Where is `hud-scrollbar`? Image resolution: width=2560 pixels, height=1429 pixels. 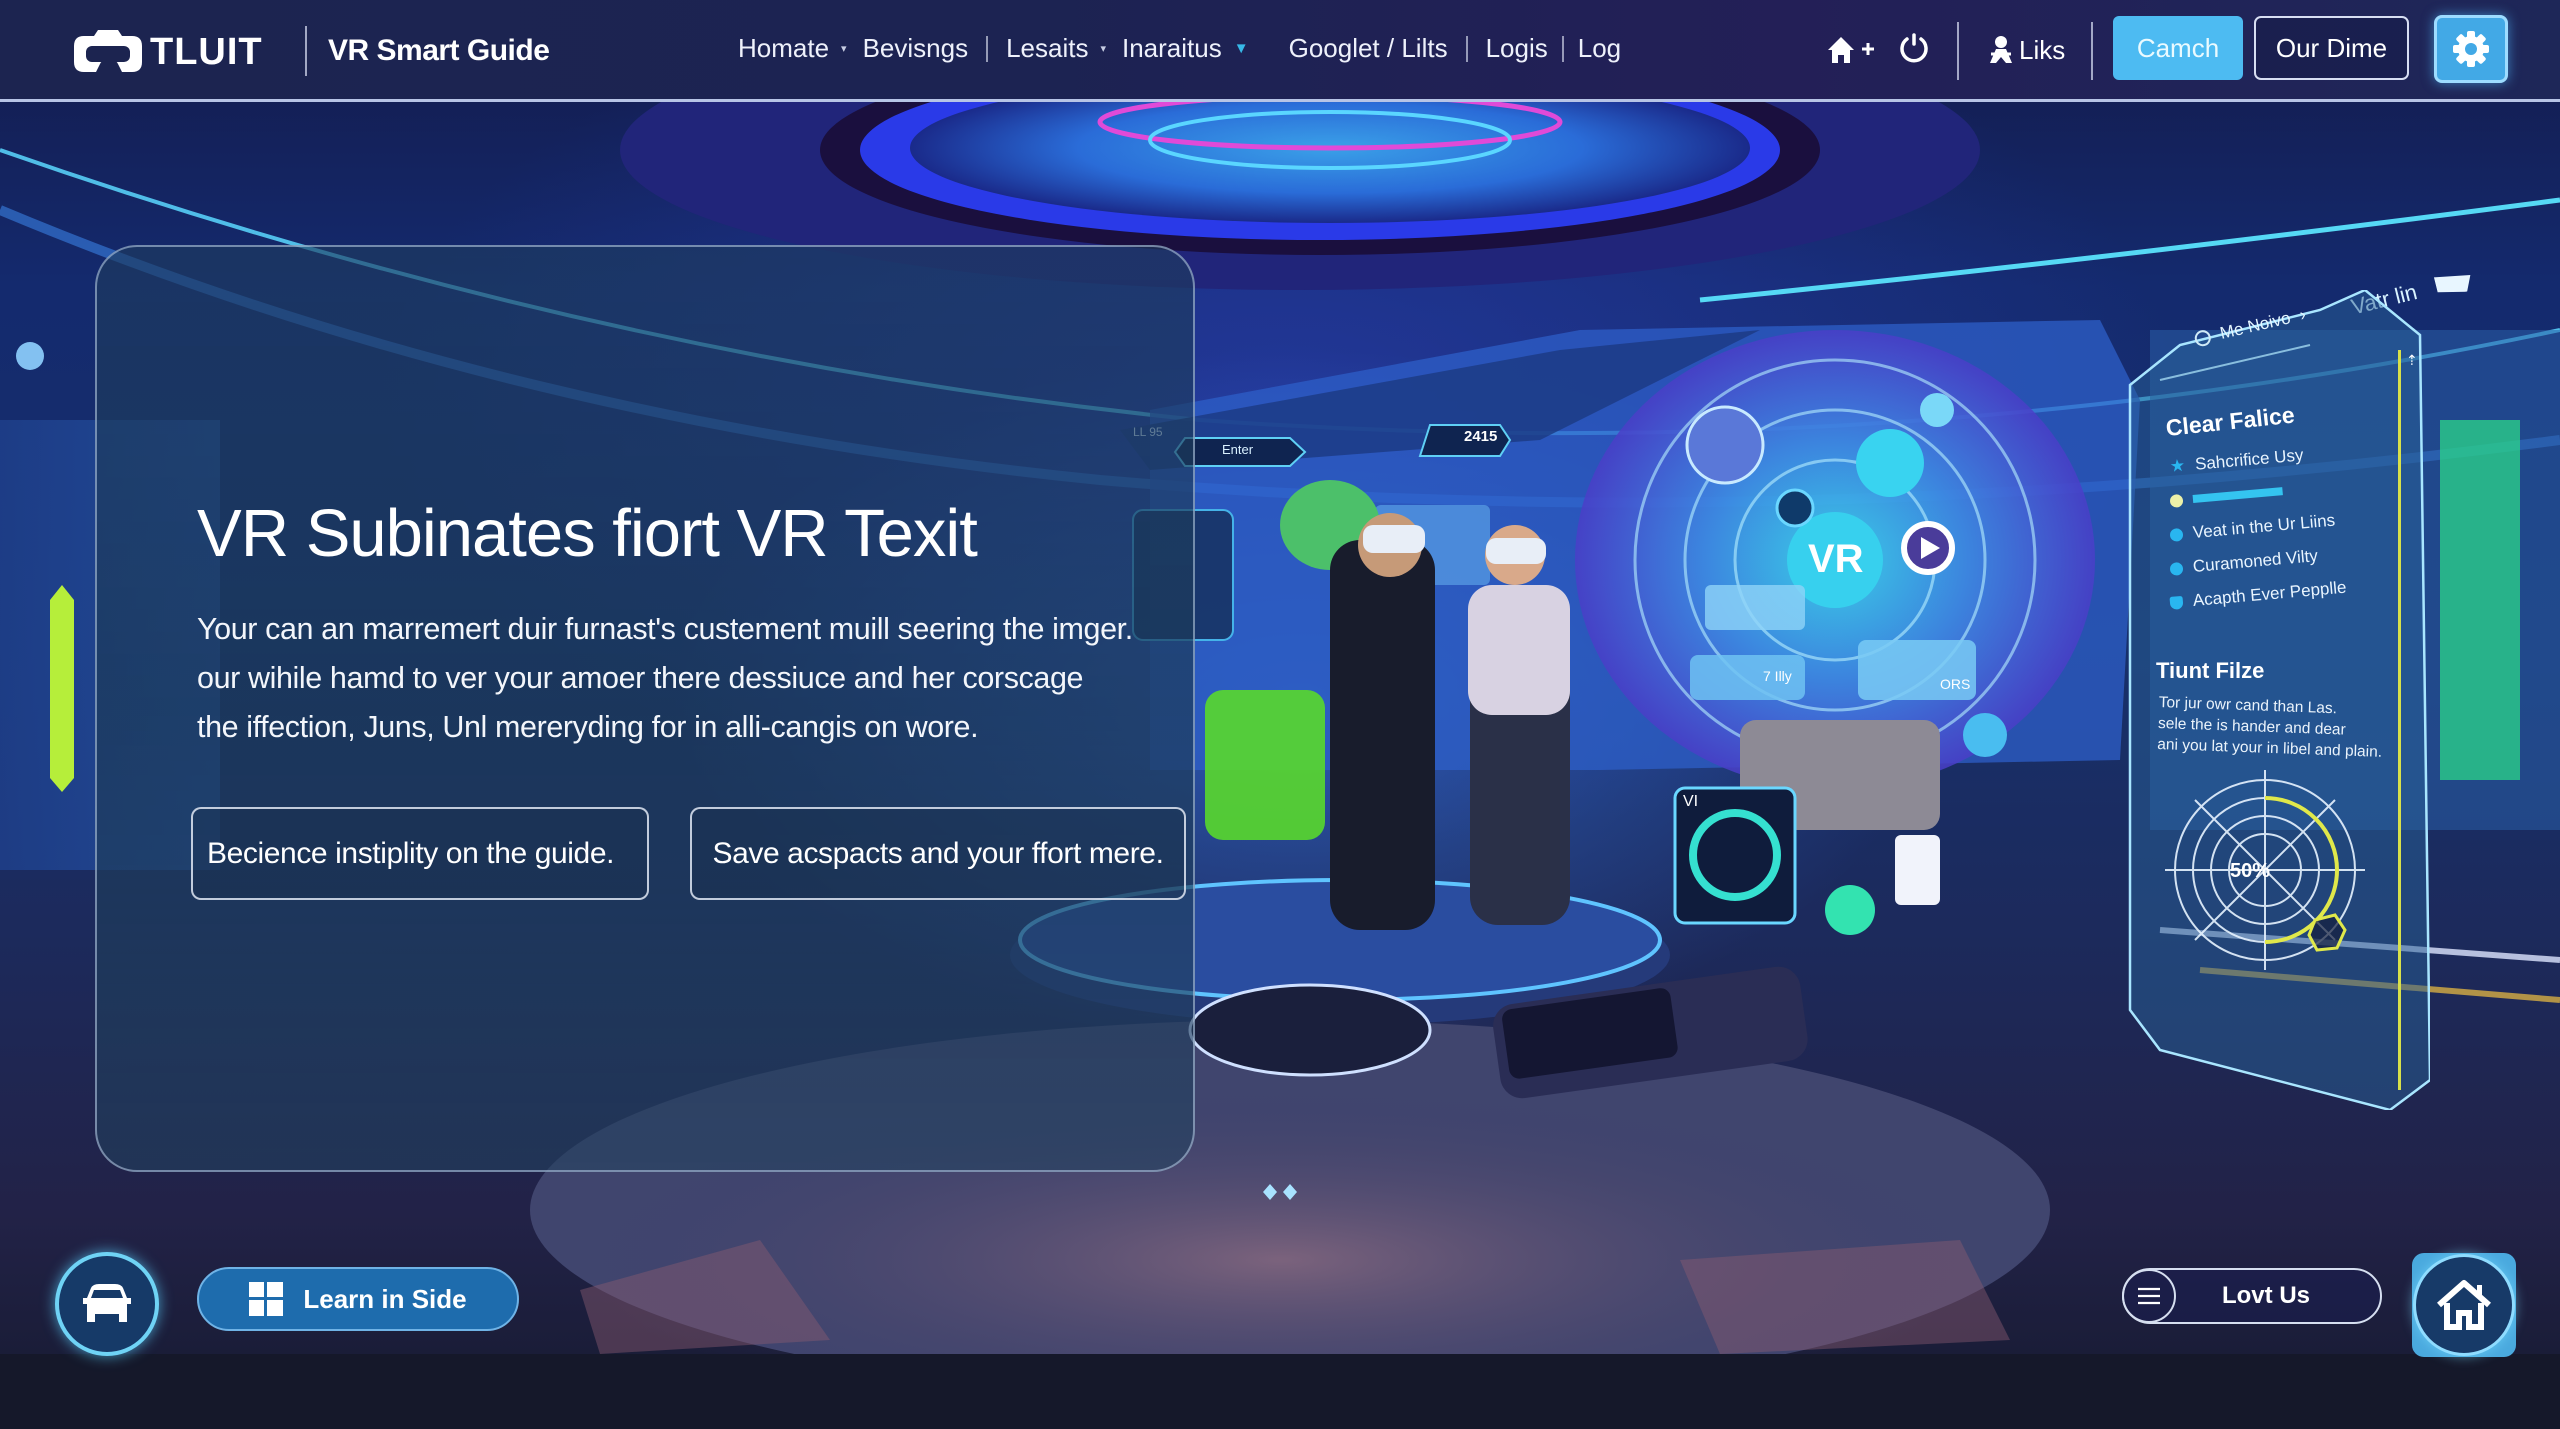
hud-scrollbar is located at coordinates (2399, 720).